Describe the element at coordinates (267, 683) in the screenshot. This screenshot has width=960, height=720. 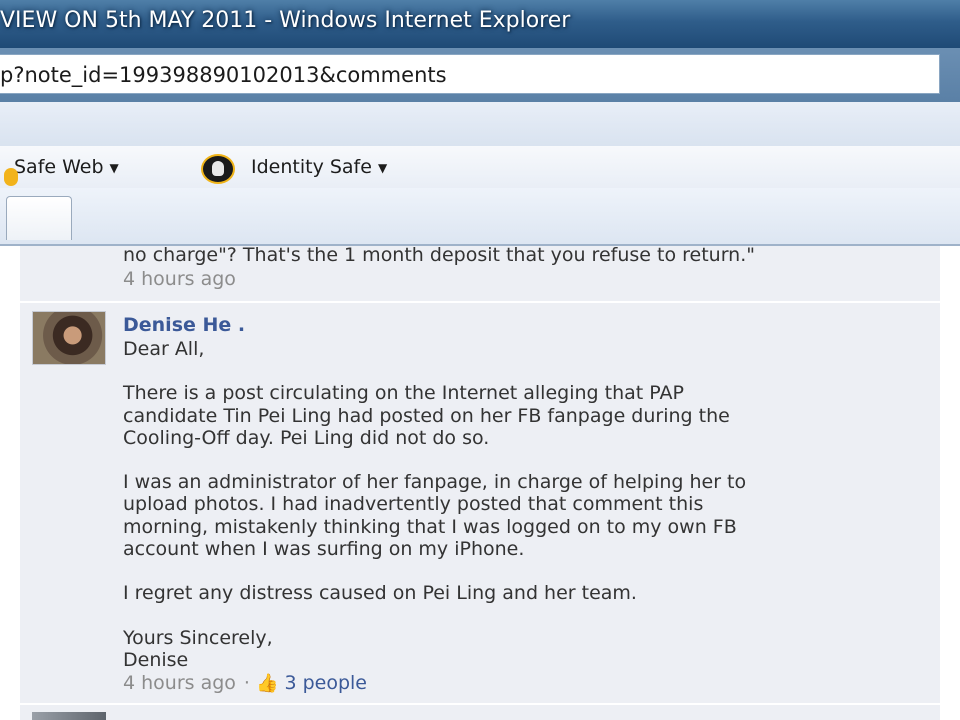
I see `thumbs-up-icon: 👍` at that location.